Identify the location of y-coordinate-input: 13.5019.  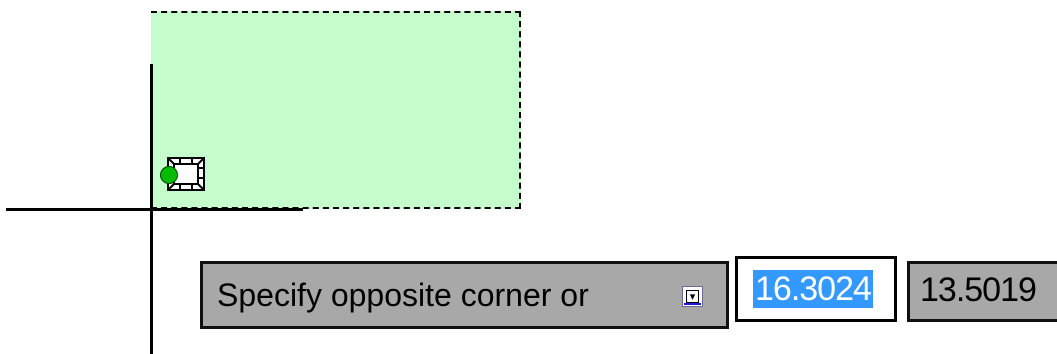
(982, 291).